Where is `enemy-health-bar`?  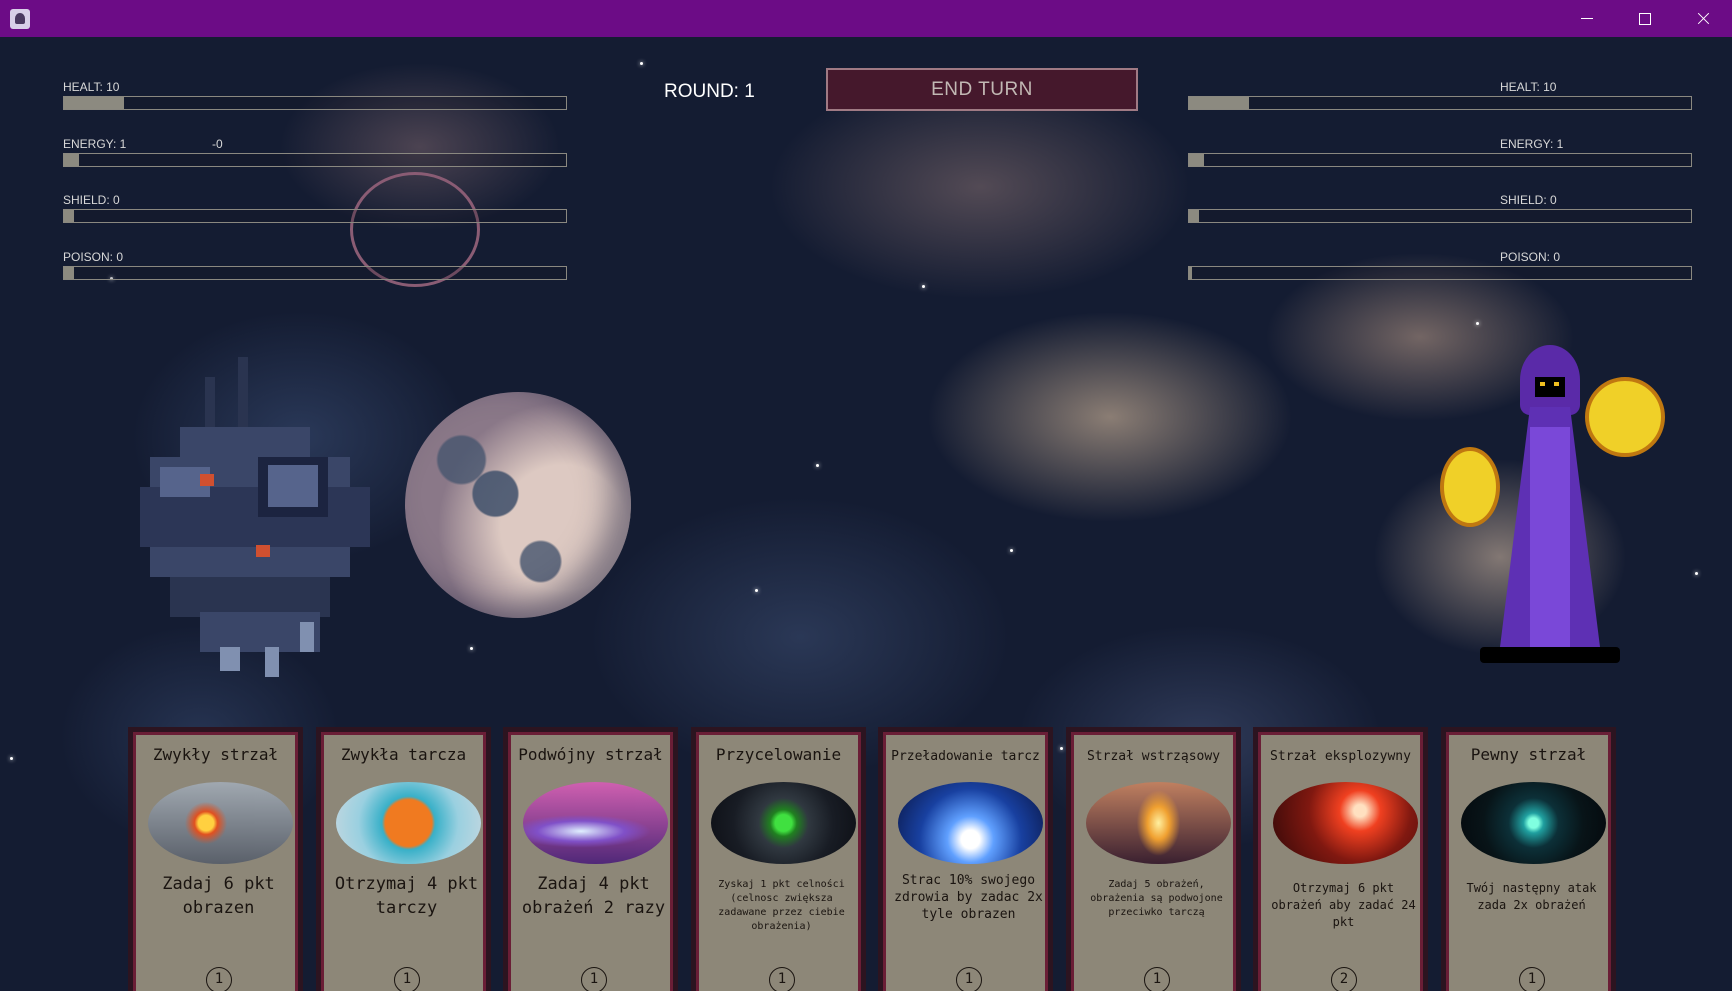
enemy-health-bar is located at coordinates (1440, 103).